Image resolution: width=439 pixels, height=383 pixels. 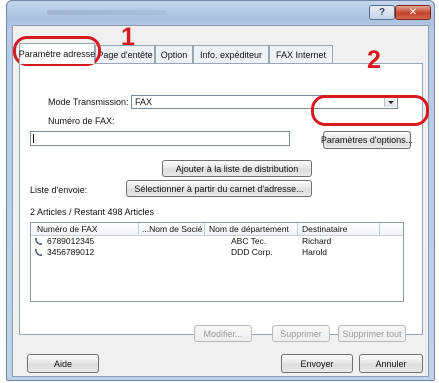 I want to click on close-button: ✕, so click(x=413, y=12).